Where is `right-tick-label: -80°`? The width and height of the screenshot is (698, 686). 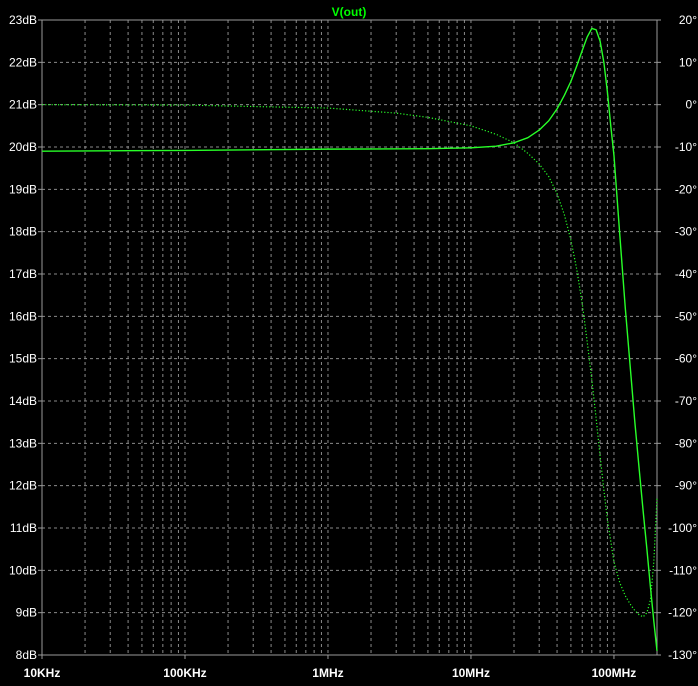
right-tick-label: -80° is located at coordinates (686, 443).